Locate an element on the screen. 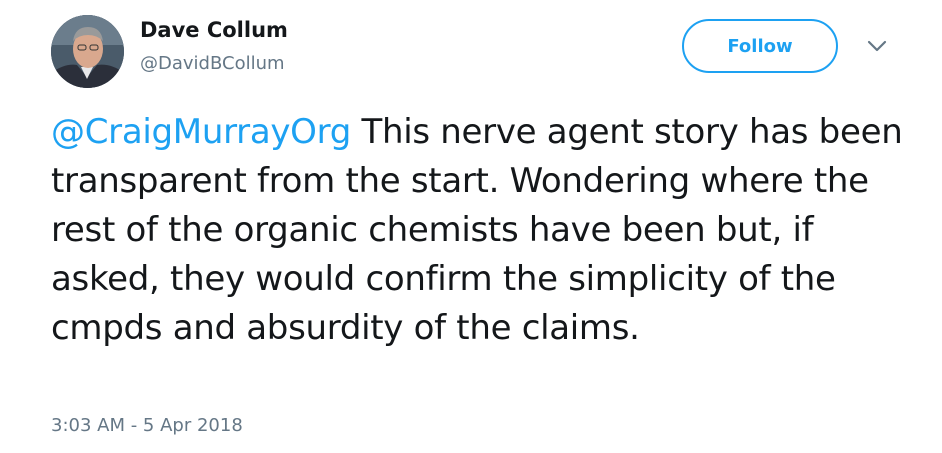  tweet-timestamp: 3:03 AM - 5 Apr 2018 is located at coordinates (147, 425).